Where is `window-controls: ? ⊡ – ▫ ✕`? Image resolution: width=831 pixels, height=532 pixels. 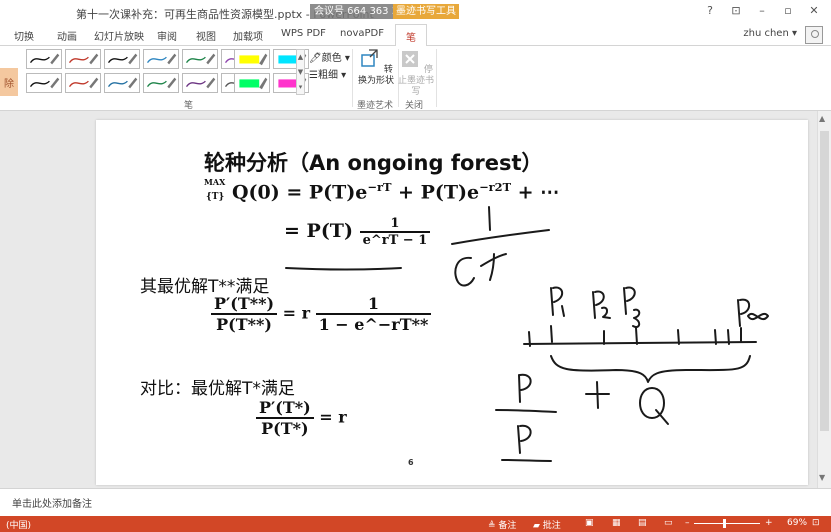
window-controls: ? ⊡ – ▫ ✕ is located at coordinates (762, 10).